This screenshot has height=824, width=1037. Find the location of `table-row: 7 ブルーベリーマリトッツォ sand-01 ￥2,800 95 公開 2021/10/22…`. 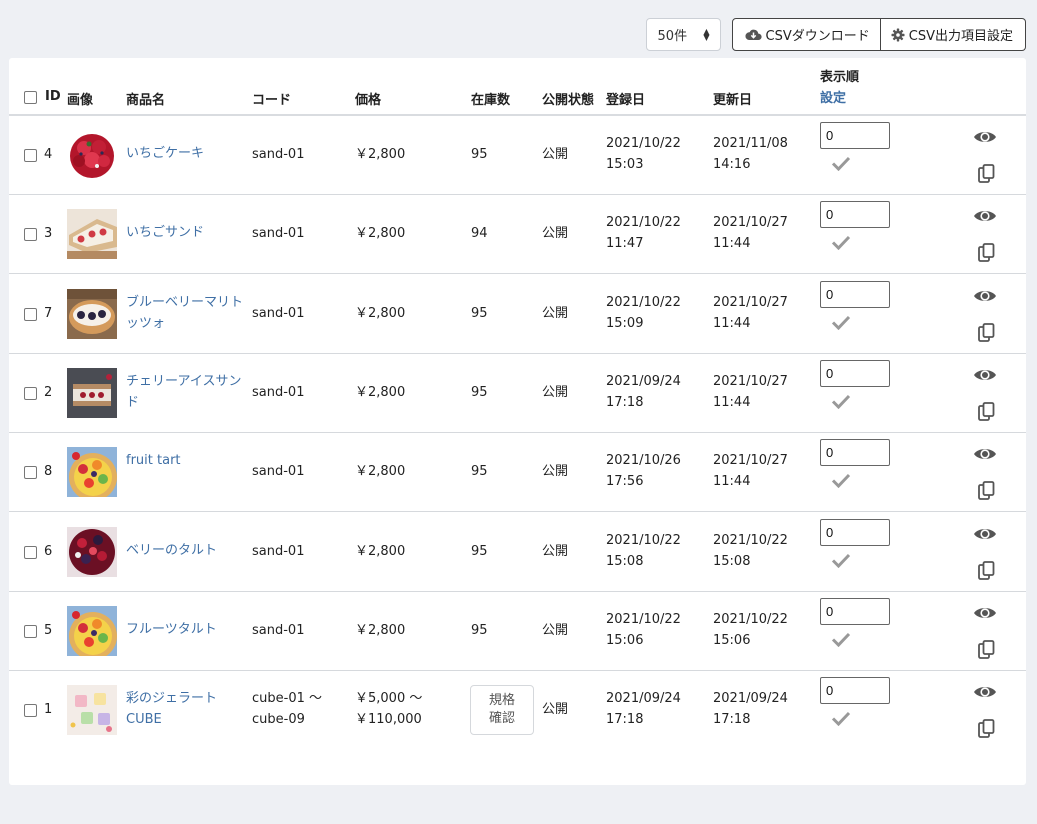

table-row: 7 ブルーベリーマリトッツォ sand-01 ￥2,800 95 公開 2021/10/22… is located at coordinates (517, 314).